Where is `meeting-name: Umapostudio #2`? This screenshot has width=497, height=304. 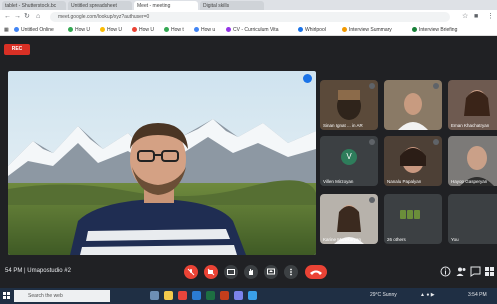
meeting-name: Umapostudio #2 is located at coordinates (49, 271).